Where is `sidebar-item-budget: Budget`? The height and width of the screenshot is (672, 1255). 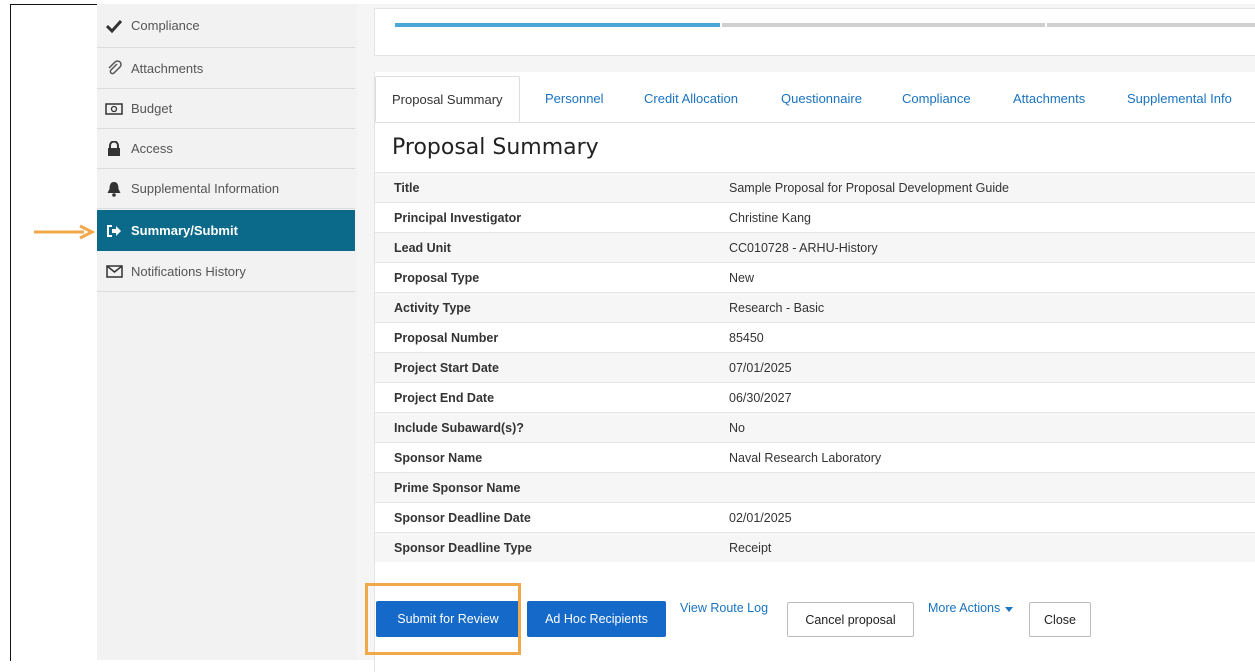
sidebar-item-budget: Budget is located at coordinates (226, 109).